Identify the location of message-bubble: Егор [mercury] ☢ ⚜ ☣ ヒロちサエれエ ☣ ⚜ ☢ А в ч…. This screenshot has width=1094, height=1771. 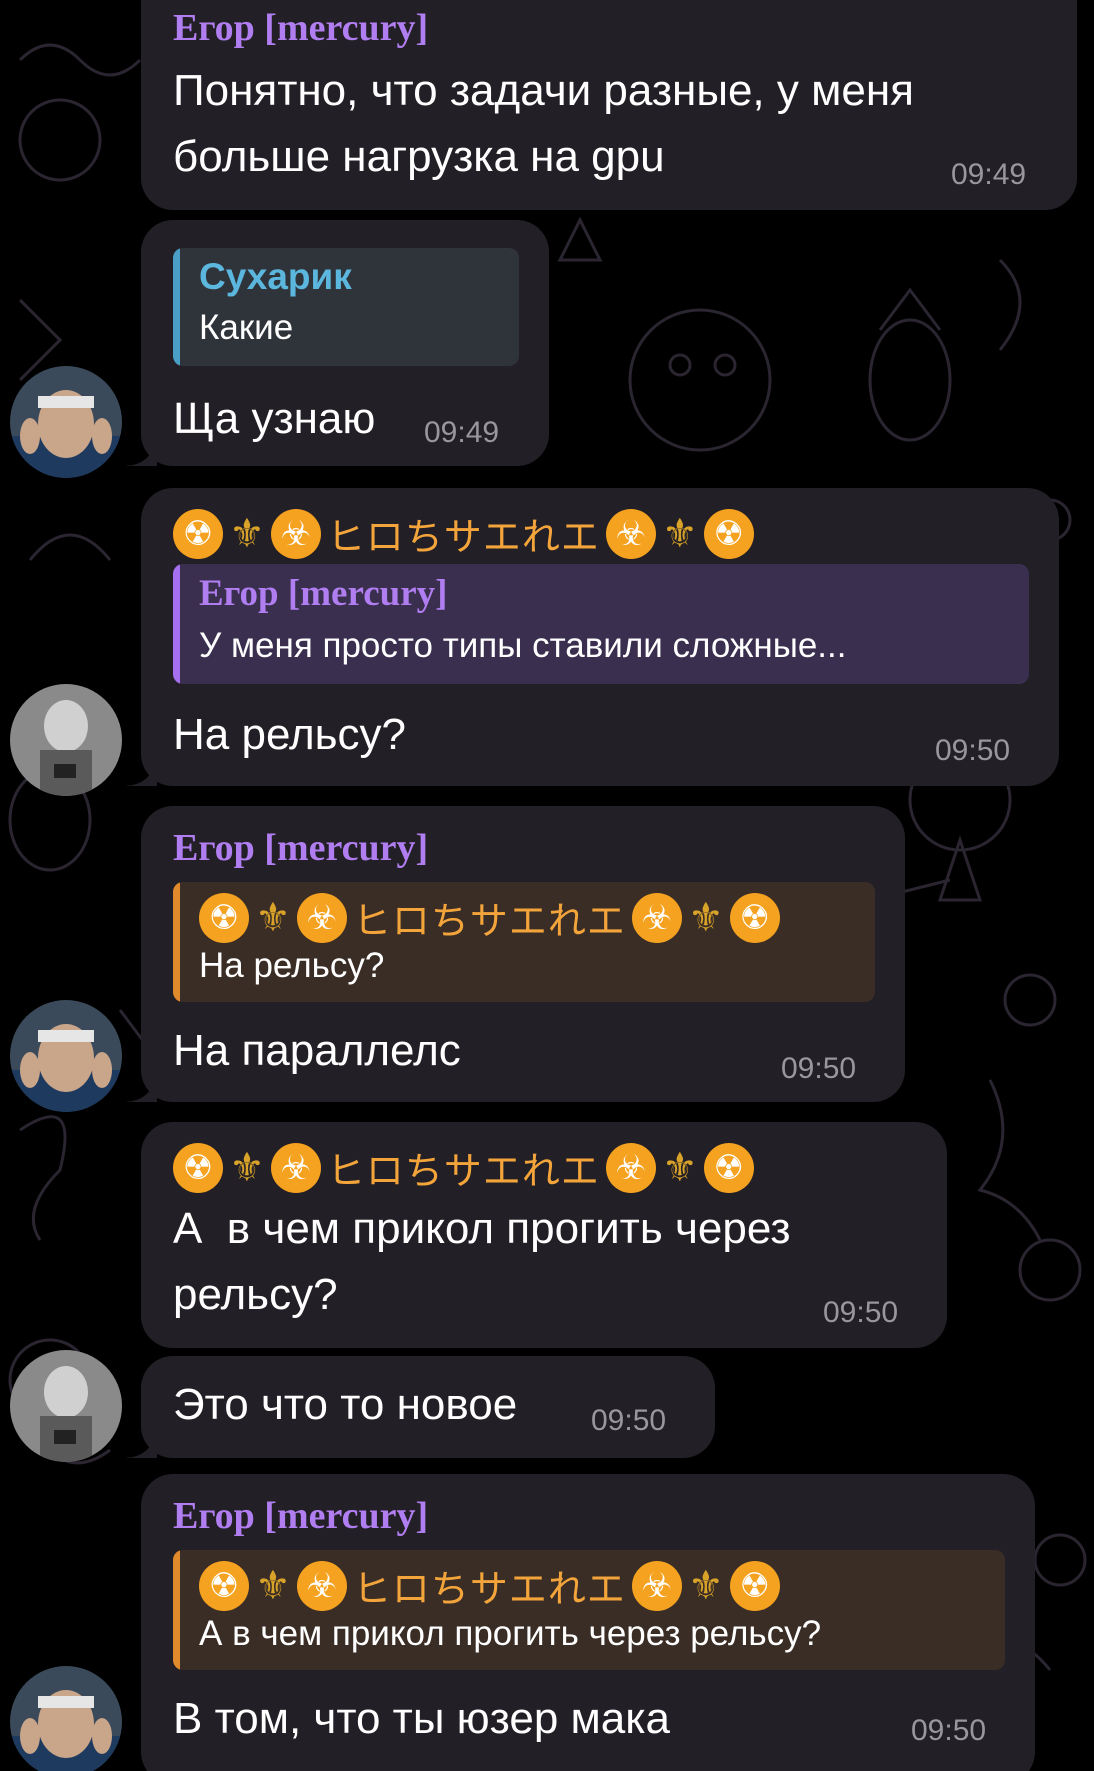
(581, 1622).